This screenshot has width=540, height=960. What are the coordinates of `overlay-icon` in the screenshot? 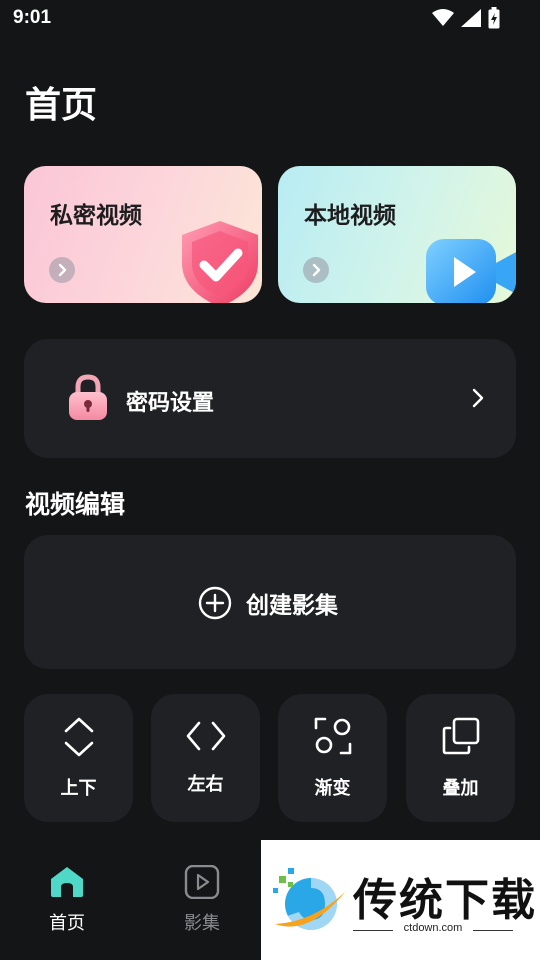 It's located at (460, 736).